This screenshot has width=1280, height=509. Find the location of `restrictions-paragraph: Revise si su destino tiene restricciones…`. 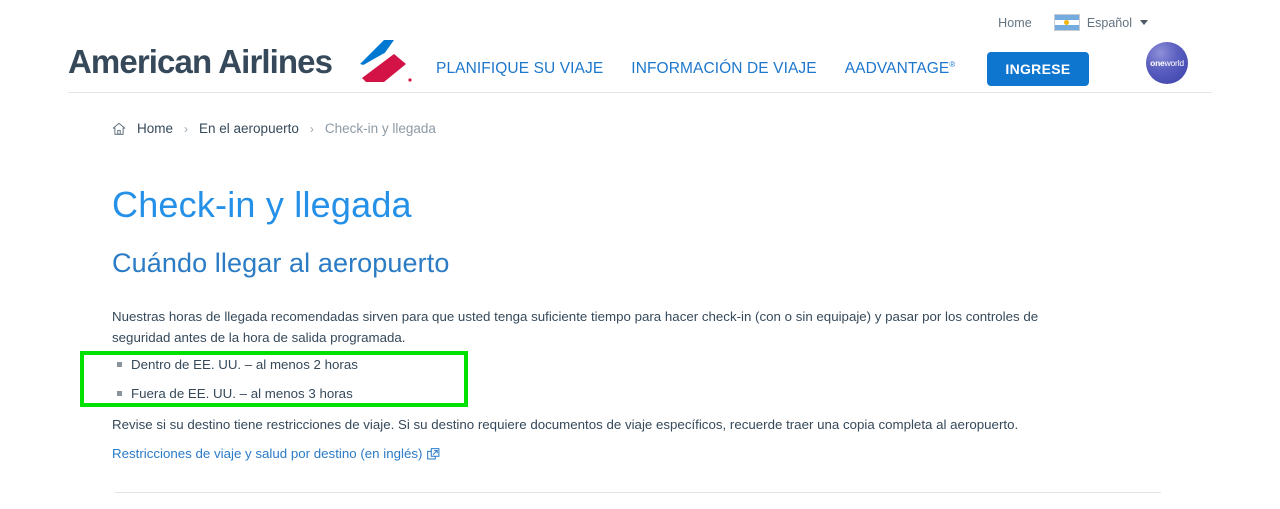

restrictions-paragraph: Revise si su destino tiene restricciones… is located at coordinates (565, 424).